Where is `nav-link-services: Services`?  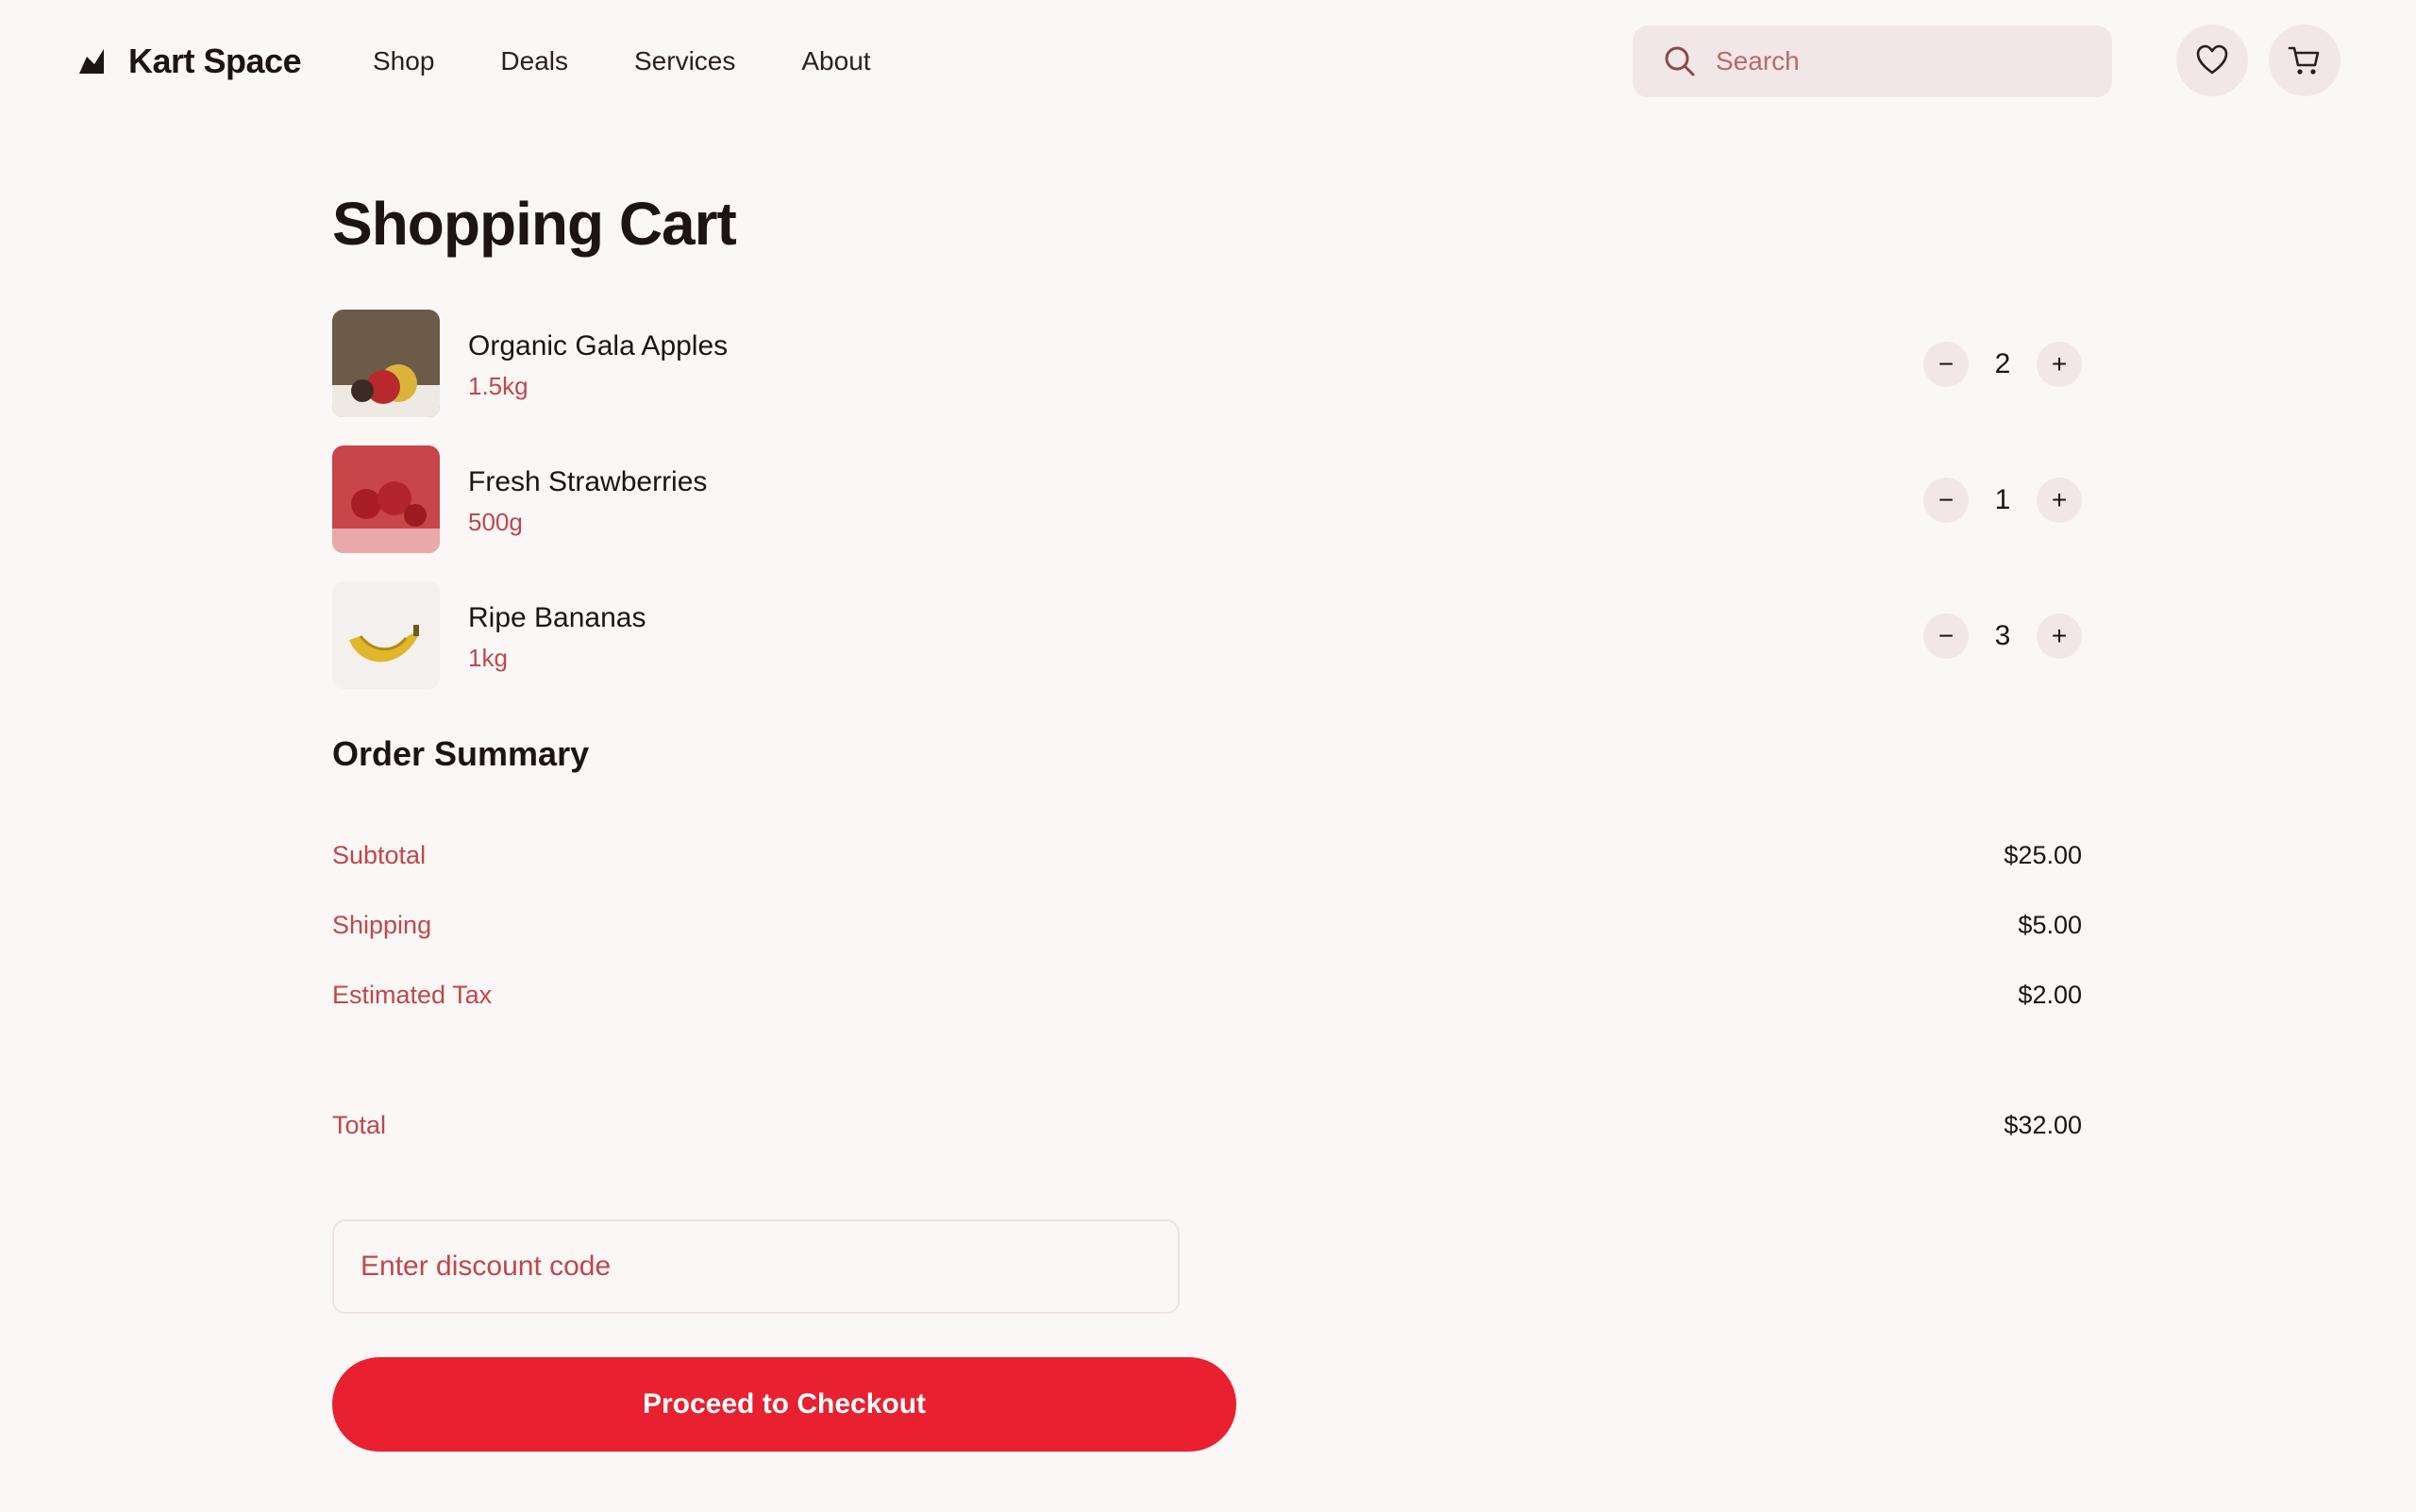 nav-link-services: Services is located at coordinates (684, 61).